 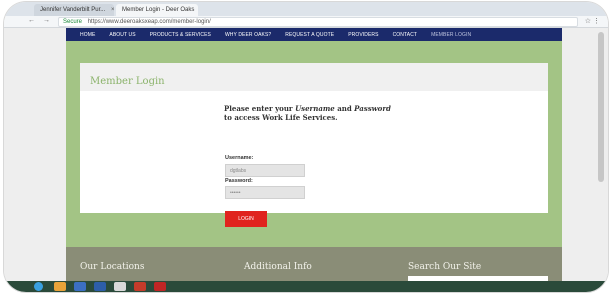 I want to click on password-field: ••••••, so click(x=265, y=192).